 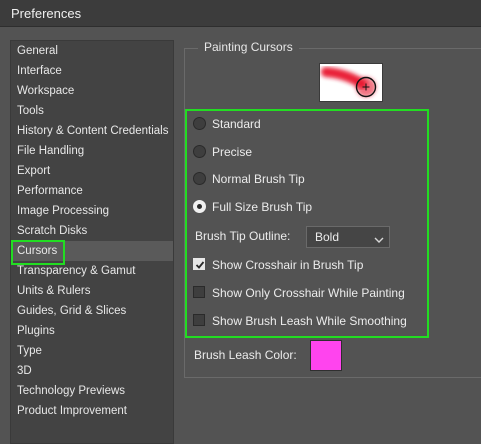 What do you see at coordinates (92, 211) in the screenshot?
I see `sidebar-item-image-processing: Image Processing` at bounding box center [92, 211].